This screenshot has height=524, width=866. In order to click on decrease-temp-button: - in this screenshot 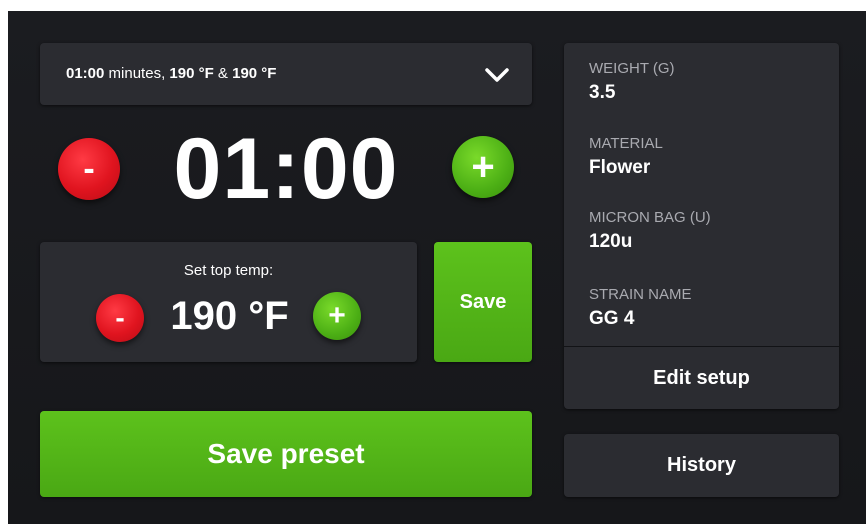, I will do `click(120, 318)`.